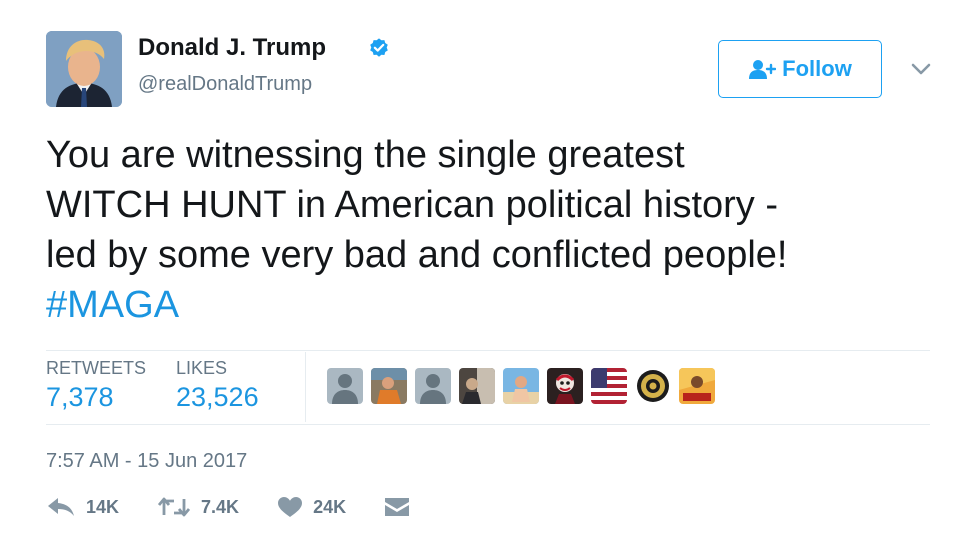 The height and width of the screenshot is (543, 980). What do you see at coordinates (763, 69) in the screenshot?
I see `add-user-icon` at bounding box center [763, 69].